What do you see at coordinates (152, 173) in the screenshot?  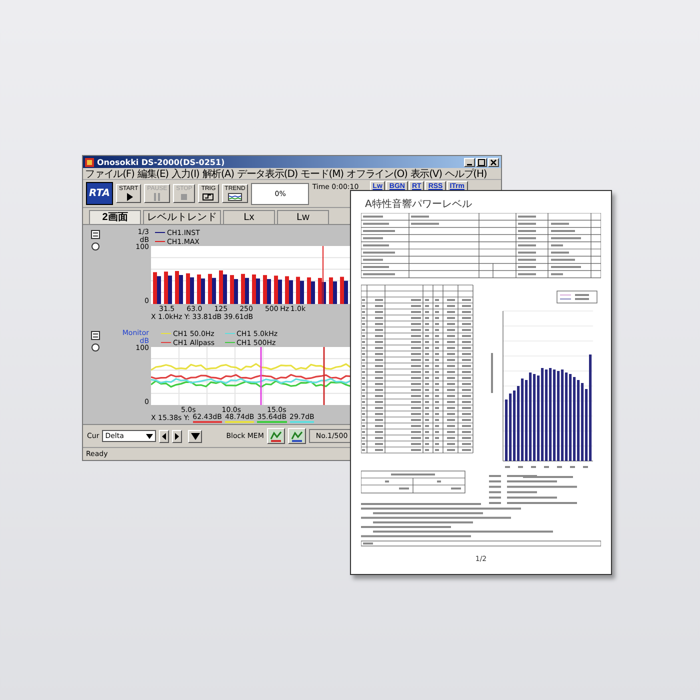 I see `menu-item: 編集(E)` at bounding box center [152, 173].